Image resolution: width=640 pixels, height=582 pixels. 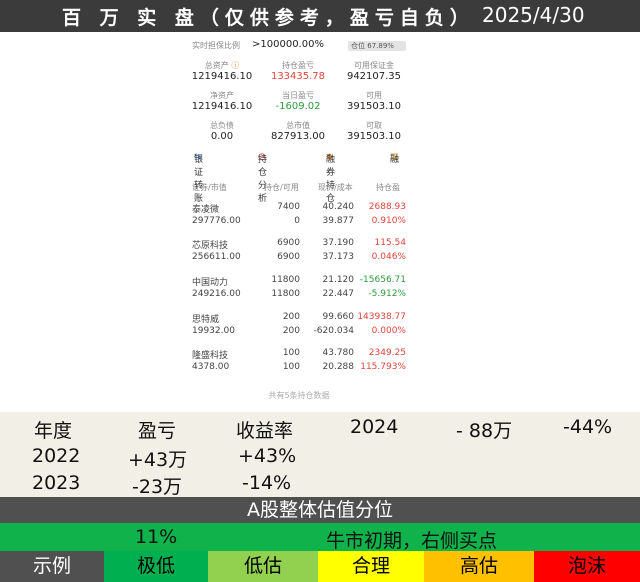 What do you see at coordinates (158, 460) in the screenshot?
I see `perf-pl: +43万` at bounding box center [158, 460].